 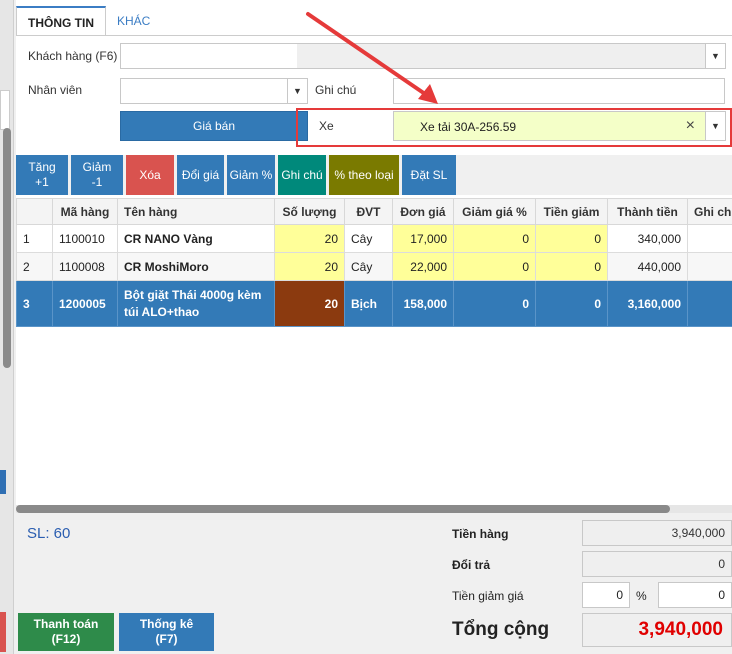 What do you see at coordinates (657, 630) in the screenshot?
I see `grand-total-value: 3,940,000` at bounding box center [657, 630].